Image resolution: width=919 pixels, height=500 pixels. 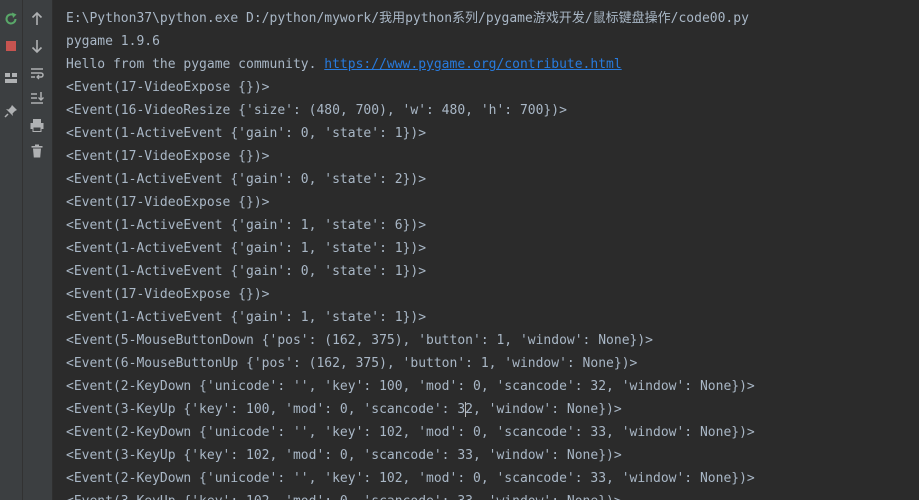 What do you see at coordinates (11, 111) in the screenshot?
I see `pin-icon` at bounding box center [11, 111].